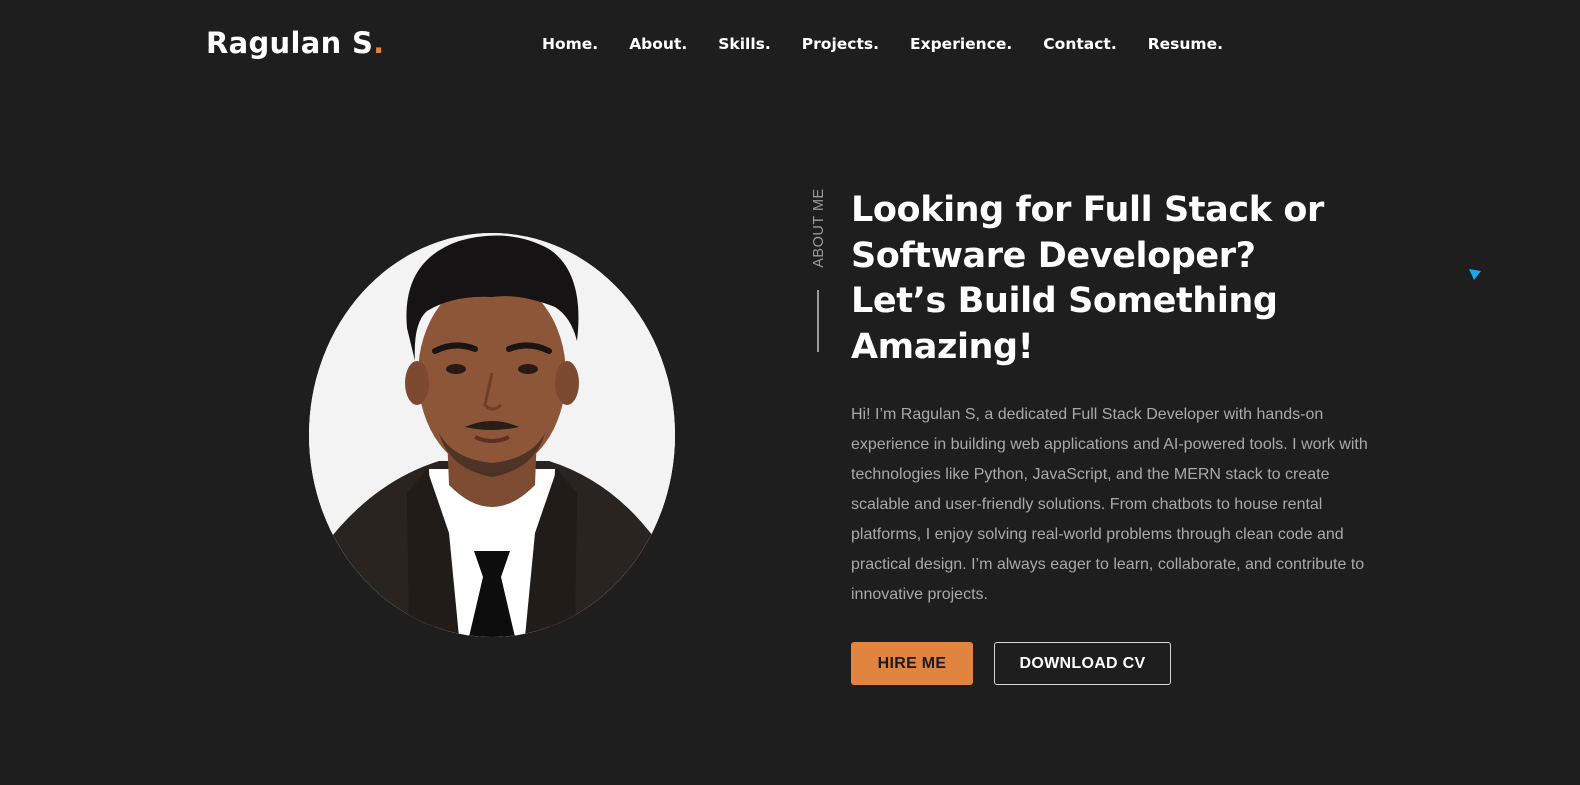 This screenshot has height=785, width=1580. What do you see at coordinates (1082, 663) in the screenshot?
I see `download-cv-button: DOWNLOAD CV` at bounding box center [1082, 663].